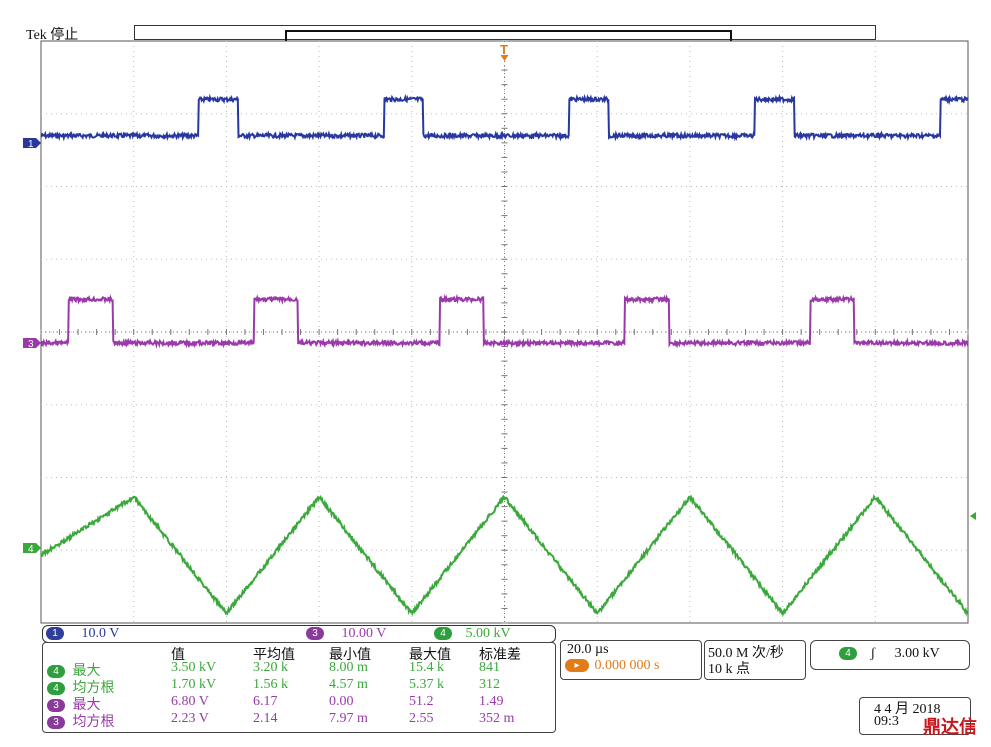 Image resolution: width=991 pixels, height=747 pixels. Describe the element at coordinates (489, 684) in the screenshot. I see `measurement-stddev: 312` at that location.